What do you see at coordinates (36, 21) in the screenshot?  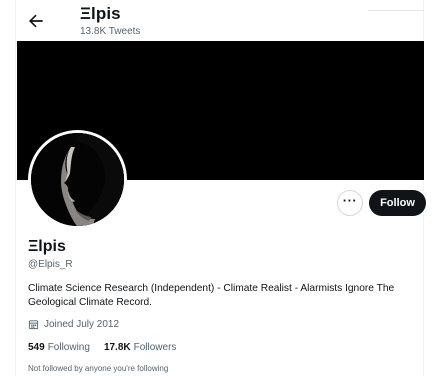 I see `back-arrow-icon` at bounding box center [36, 21].